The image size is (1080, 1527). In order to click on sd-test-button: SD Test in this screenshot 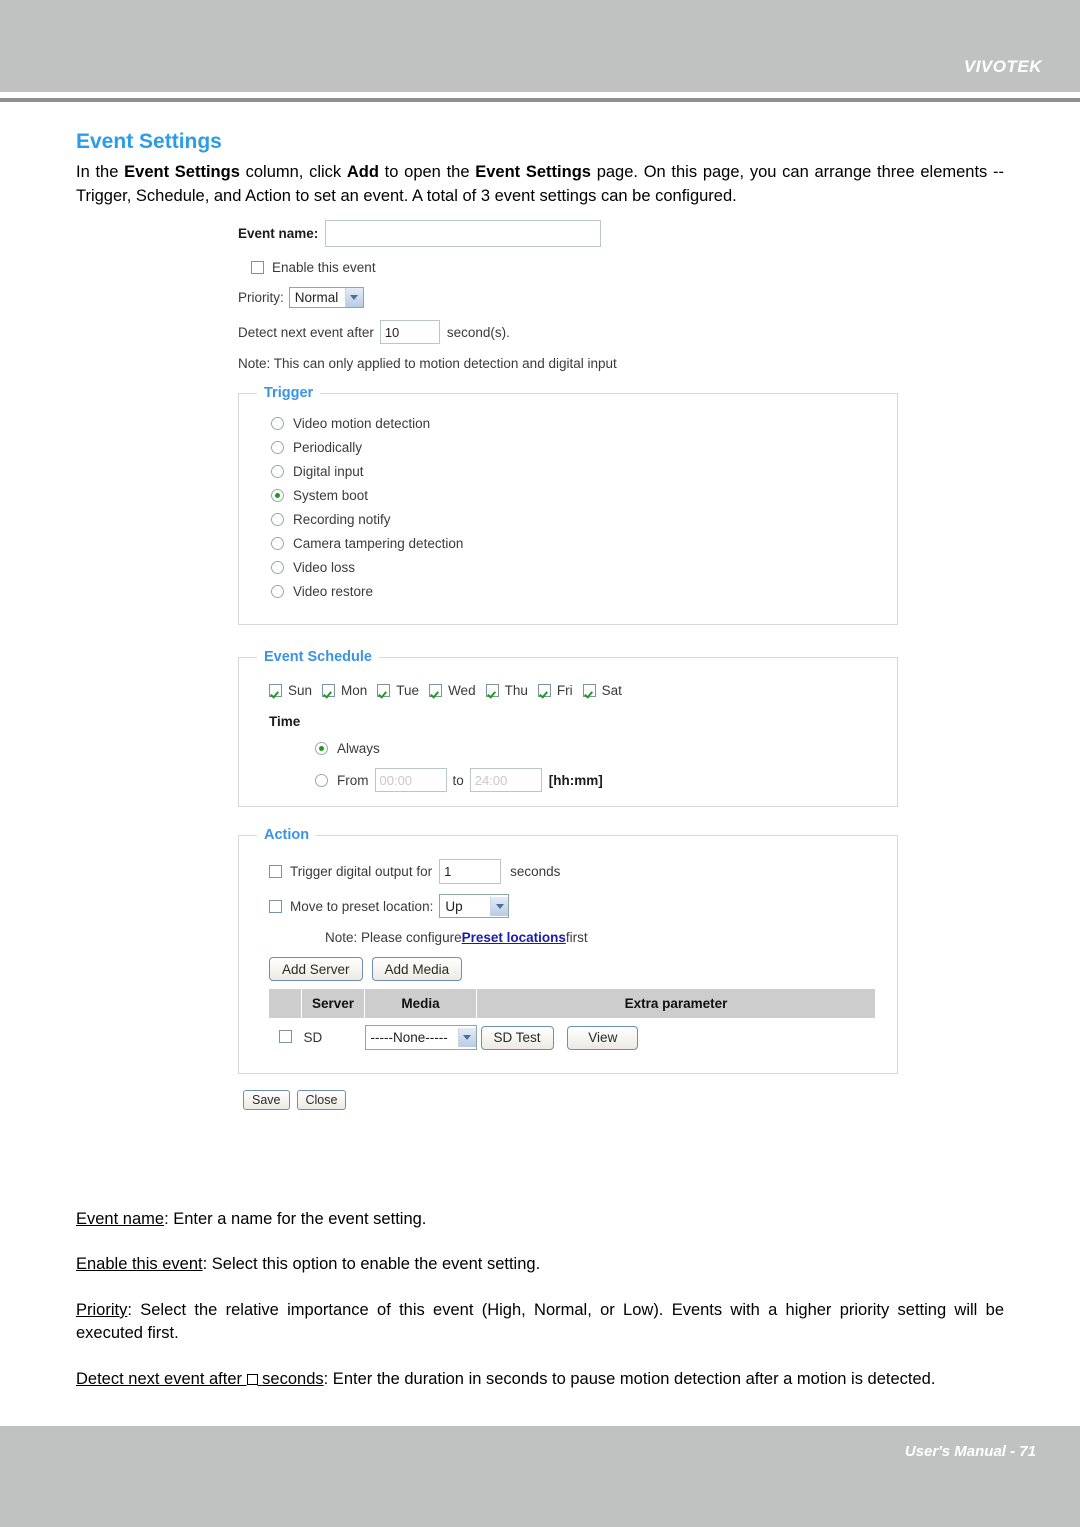, I will do `click(517, 1037)`.